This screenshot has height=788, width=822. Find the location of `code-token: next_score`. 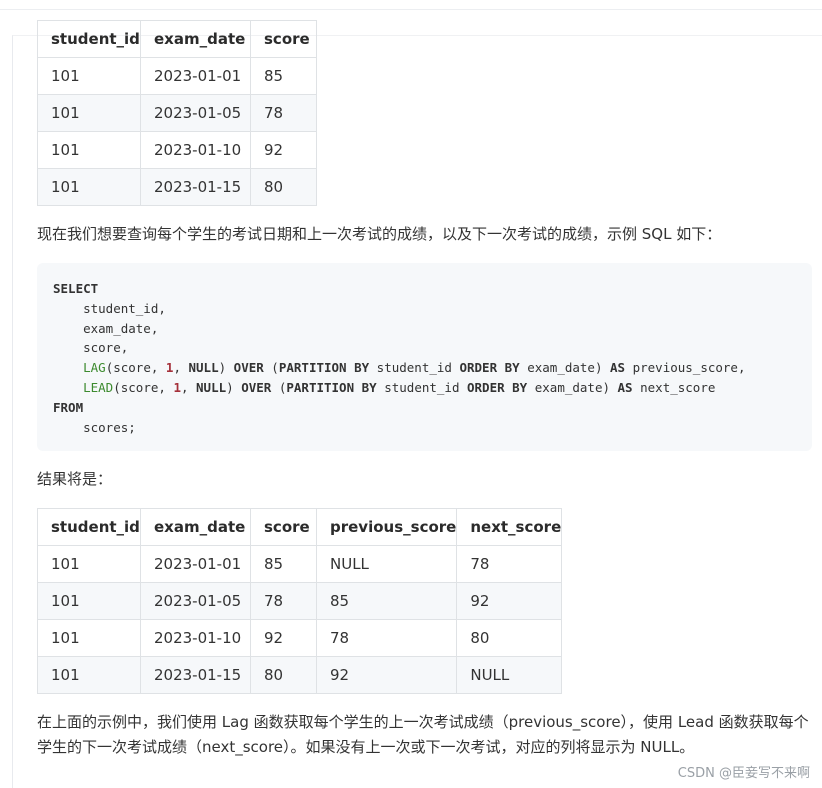

code-token: next_score is located at coordinates (674, 387).